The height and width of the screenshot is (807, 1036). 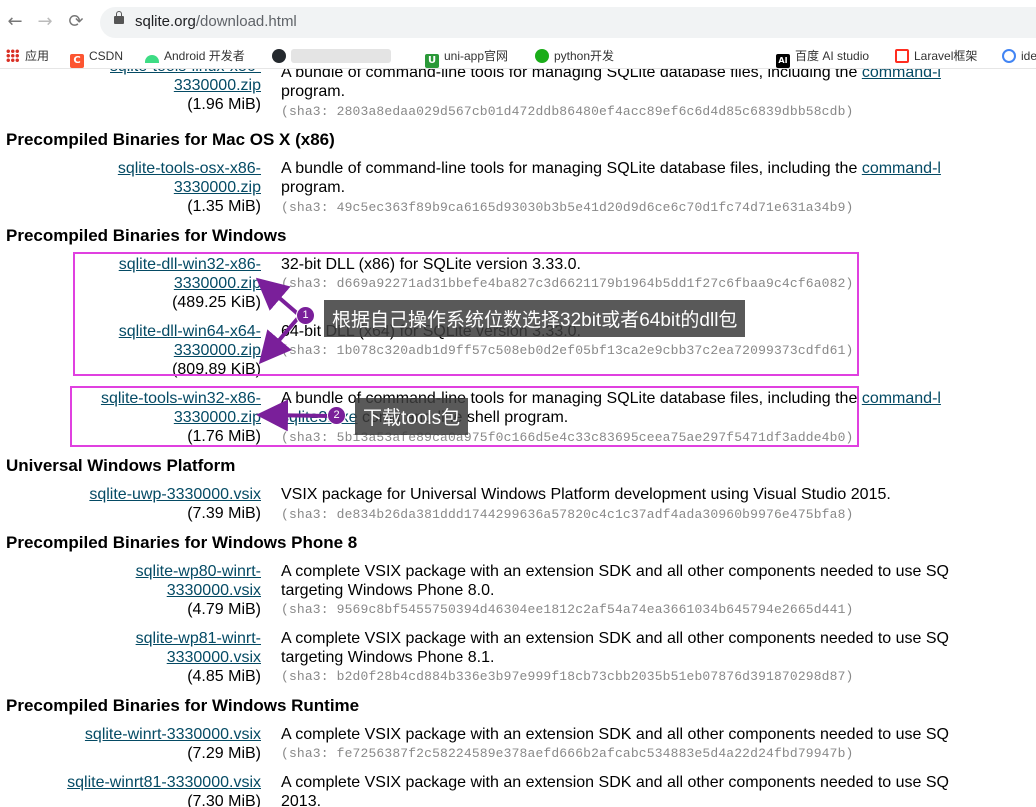 What do you see at coordinates (305, 315) in the screenshot?
I see `step-badge-1: 1` at bounding box center [305, 315].